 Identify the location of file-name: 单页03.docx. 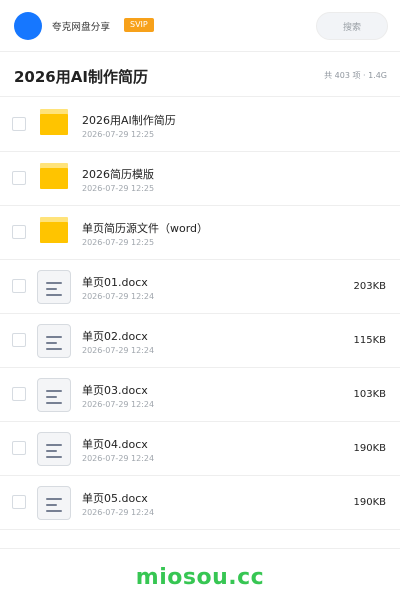
(115, 390).